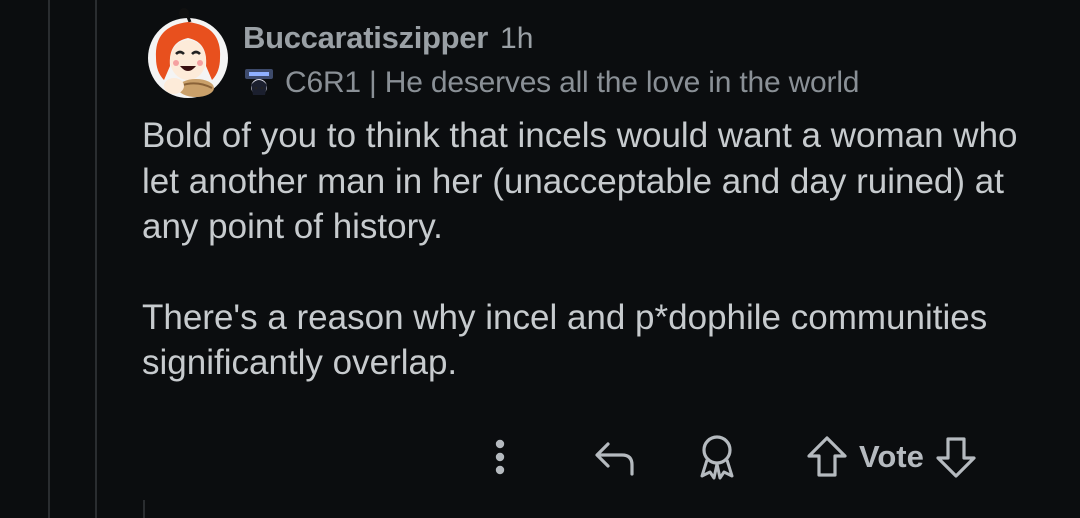 The image size is (1080, 518). I want to click on upvote-arrow-icon, so click(827, 457).